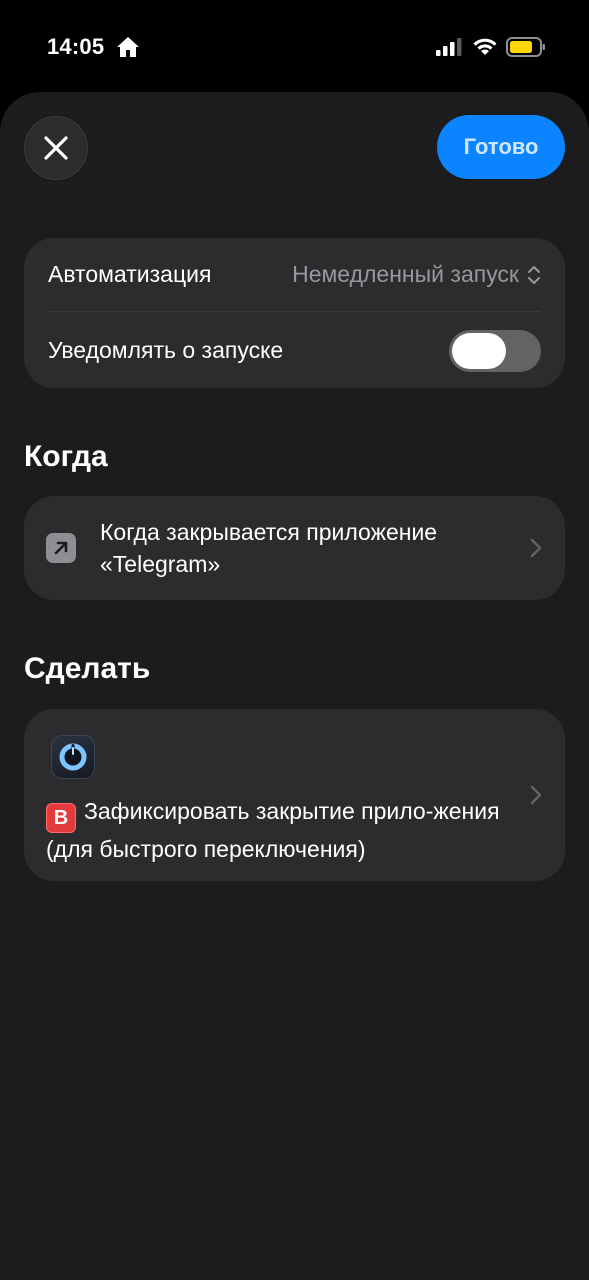 This screenshot has width=589, height=1280. I want to click on battery-icon, so click(525, 47).